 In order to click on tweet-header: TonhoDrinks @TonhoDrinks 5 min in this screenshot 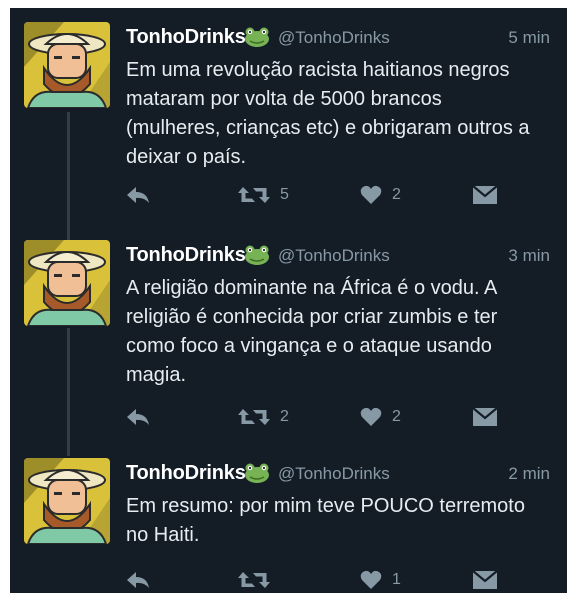, I will do `click(338, 39)`.